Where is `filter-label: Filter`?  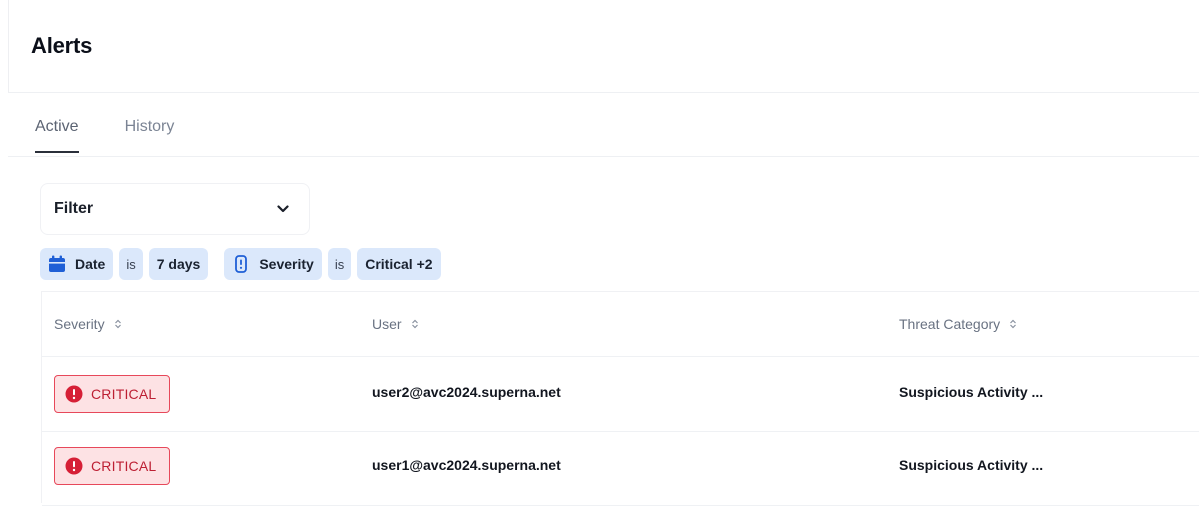 filter-label: Filter is located at coordinates (74, 208).